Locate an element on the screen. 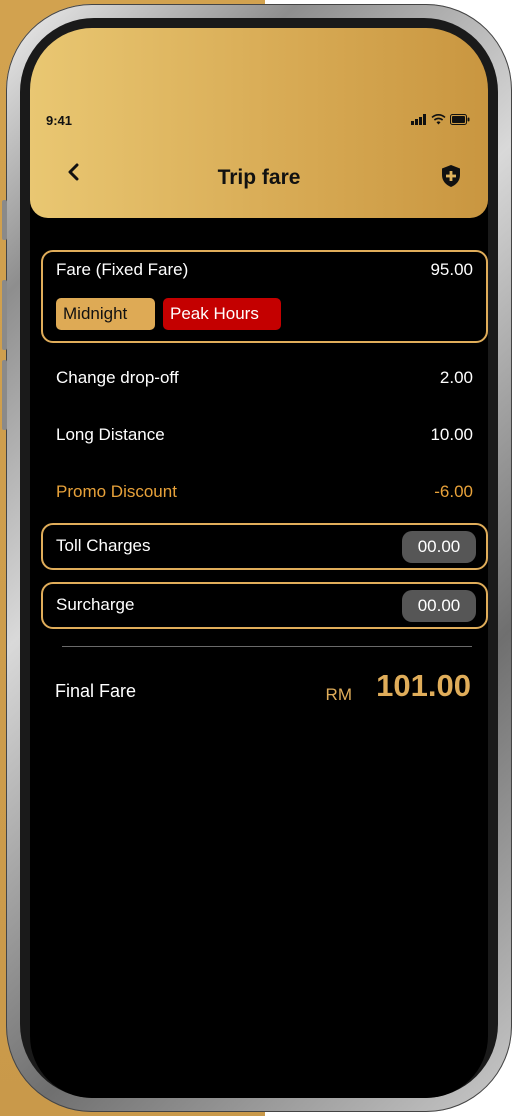 The height and width of the screenshot is (1116, 515). promo-discount-label: Promo Discount is located at coordinates (116, 491).